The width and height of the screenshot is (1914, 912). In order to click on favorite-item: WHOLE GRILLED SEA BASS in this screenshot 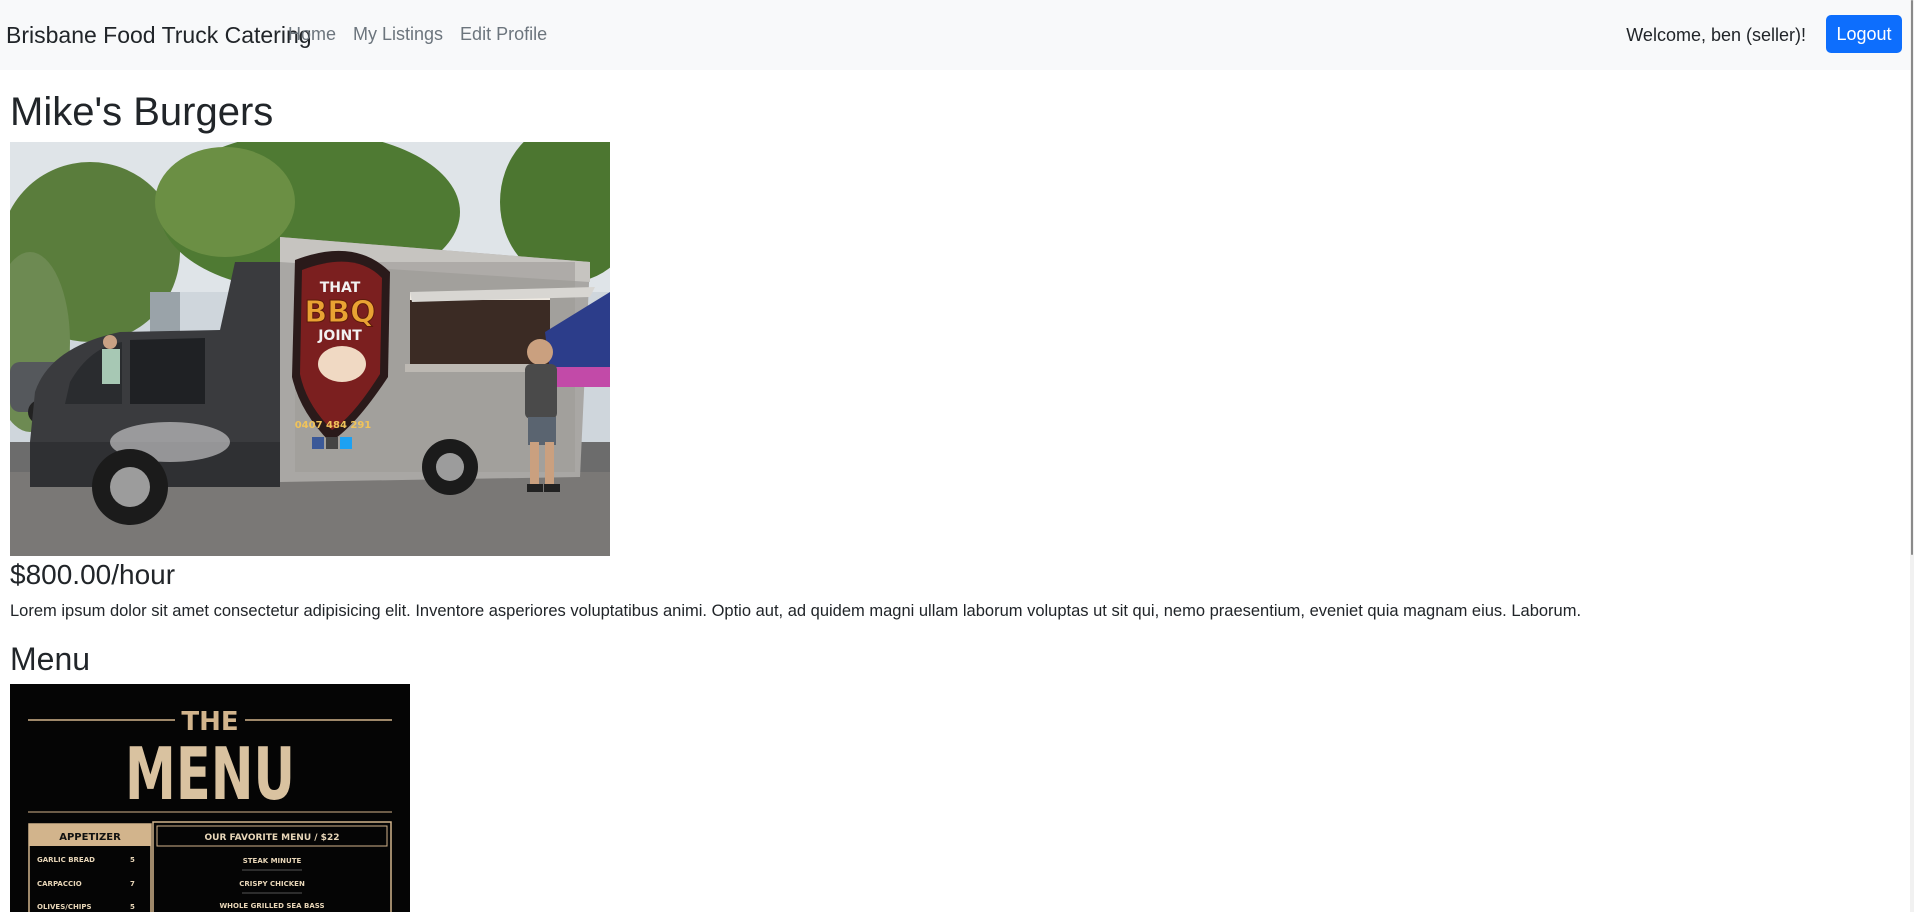, I will do `click(271, 906)`.